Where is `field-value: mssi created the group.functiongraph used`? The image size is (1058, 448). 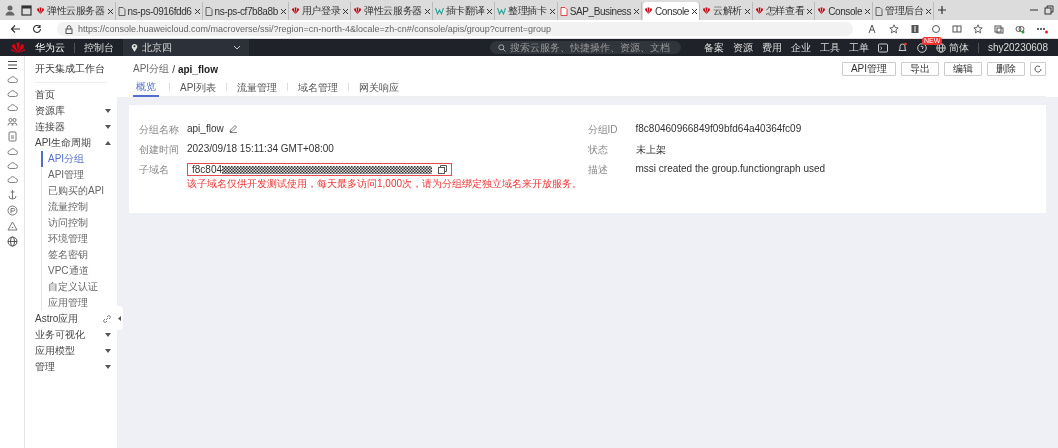 field-value: mssi created the group.functiongraph used is located at coordinates (730, 168).